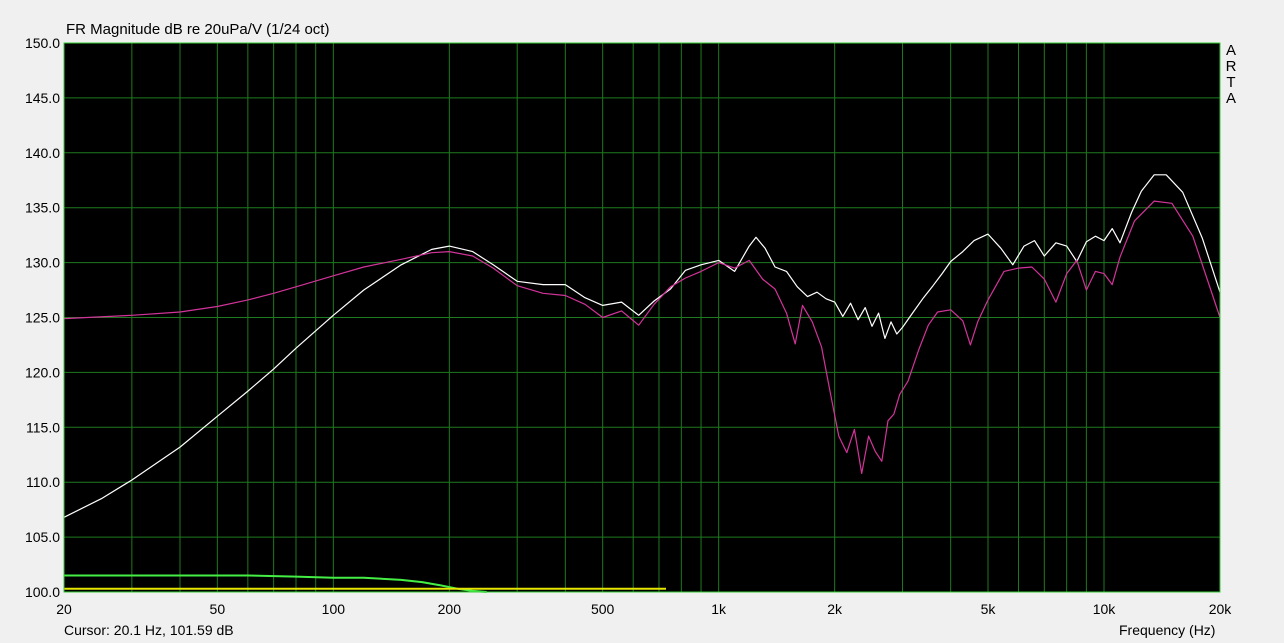 Image resolution: width=1284 pixels, height=643 pixels. What do you see at coordinates (43, 482) in the screenshot?
I see `y-tick-label: 110.0` at bounding box center [43, 482].